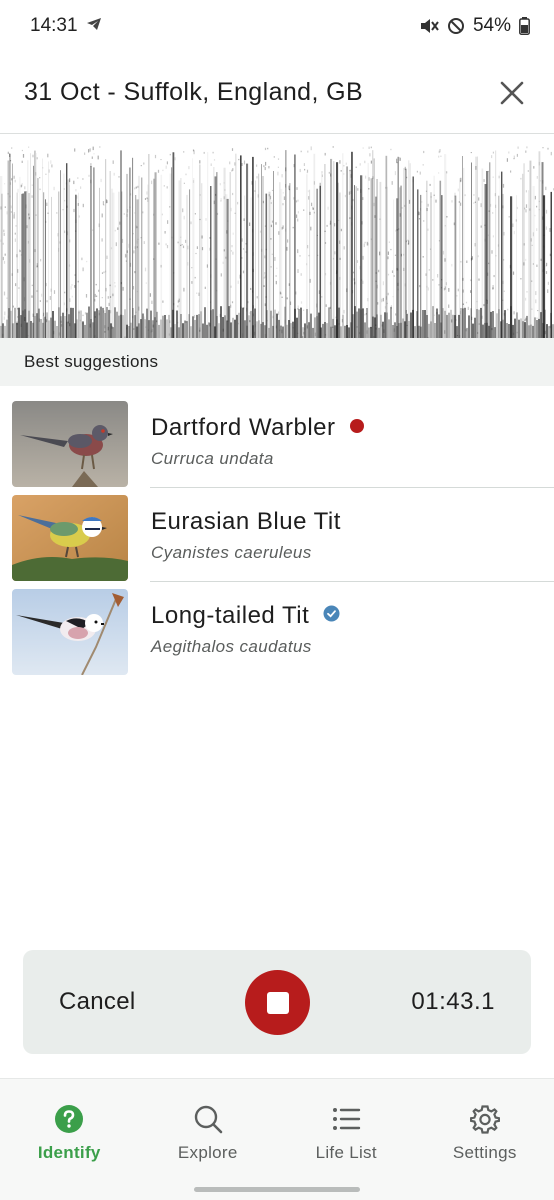 The height and width of the screenshot is (1200, 554). Describe the element at coordinates (484, 1152) in the screenshot. I see `nav-label: Settings` at that location.